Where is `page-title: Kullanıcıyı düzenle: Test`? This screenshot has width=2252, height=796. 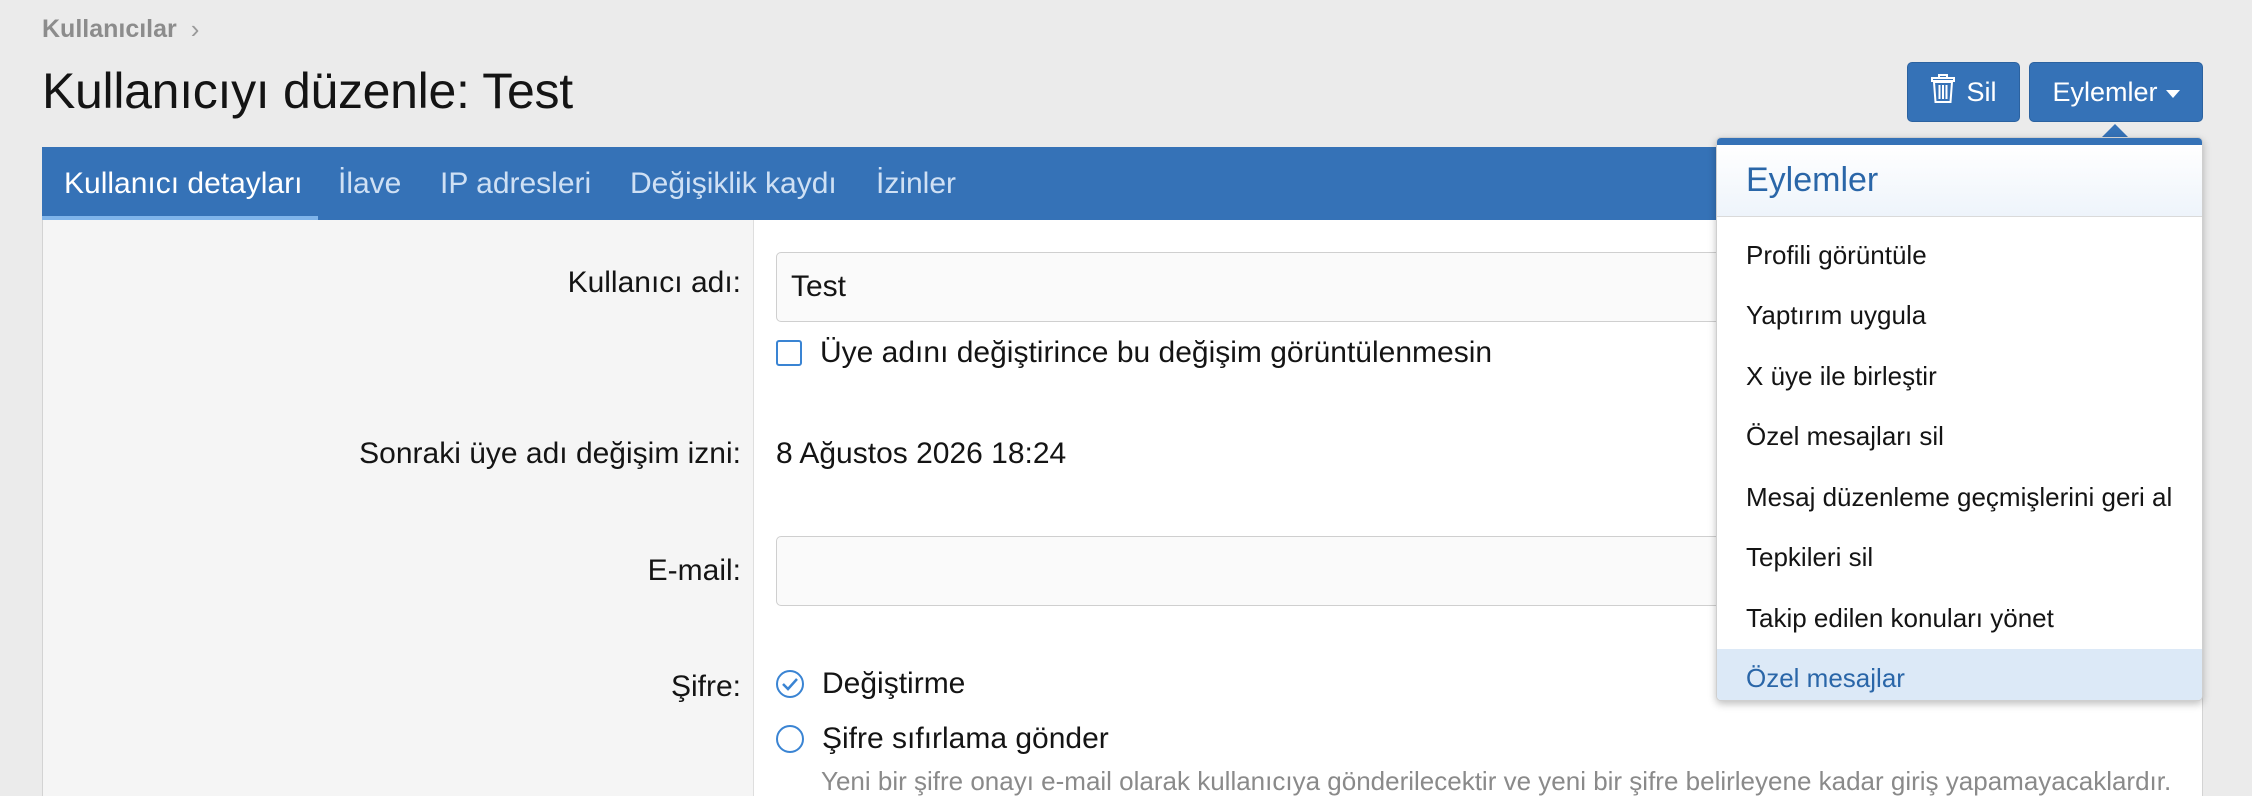
page-title: Kullanıcıyı düzenle: Test is located at coordinates (307, 91).